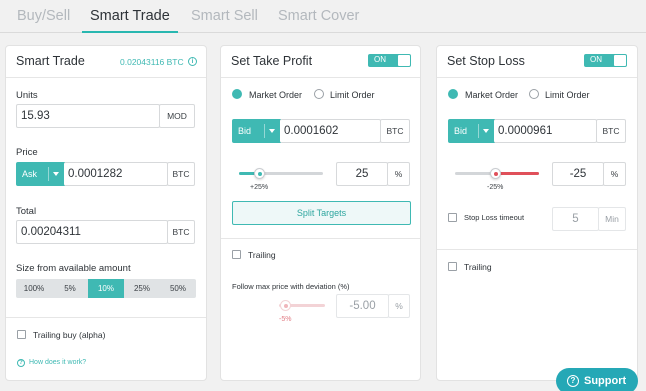 Image resolution: width=646 pixels, height=391 pixels. What do you see at coordinates (130, 32) in the screenshot?
I see `active-tab-indicator` at bounding box center [130, 32].